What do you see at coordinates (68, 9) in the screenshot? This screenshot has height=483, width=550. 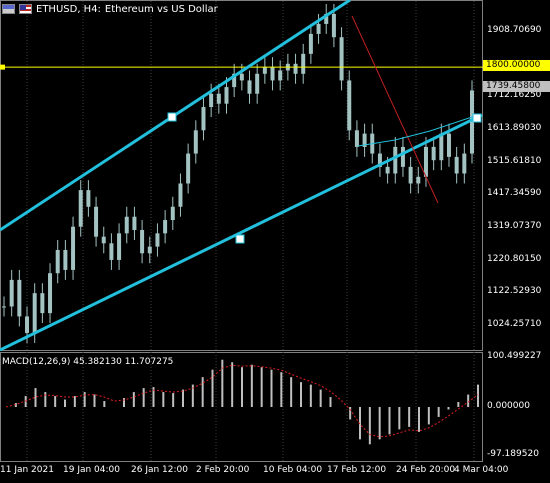 I see `symbol-label: ETHUSD, H4:` at bounding box center [68, 9].